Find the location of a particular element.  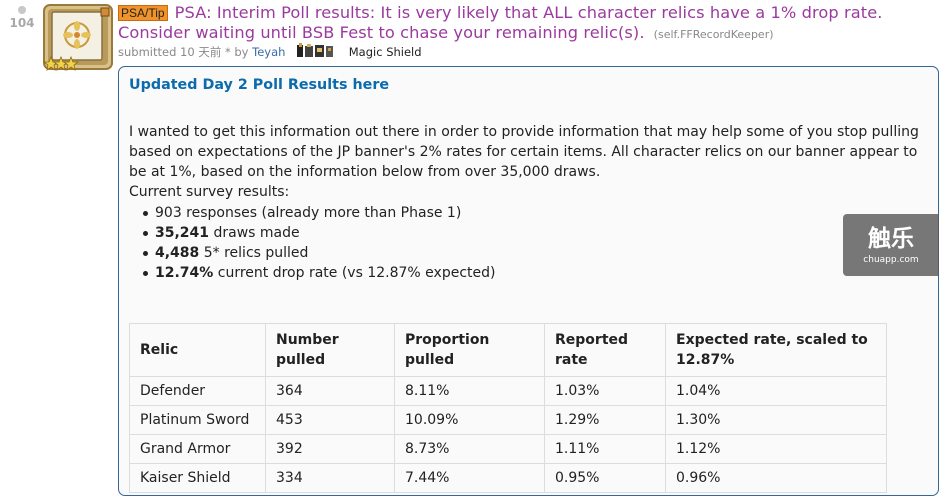

post-domain: (self.FFRecordKeeper) is located at coordinates (714, 34).